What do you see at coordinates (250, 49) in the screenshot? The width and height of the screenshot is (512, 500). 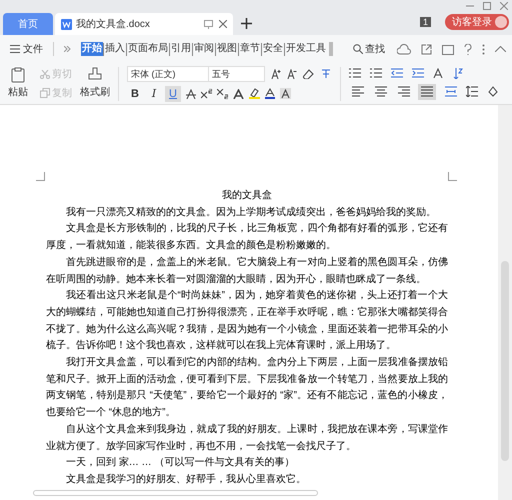 I see `ribbon-tab: 章节` at bounding box center [250, 49].